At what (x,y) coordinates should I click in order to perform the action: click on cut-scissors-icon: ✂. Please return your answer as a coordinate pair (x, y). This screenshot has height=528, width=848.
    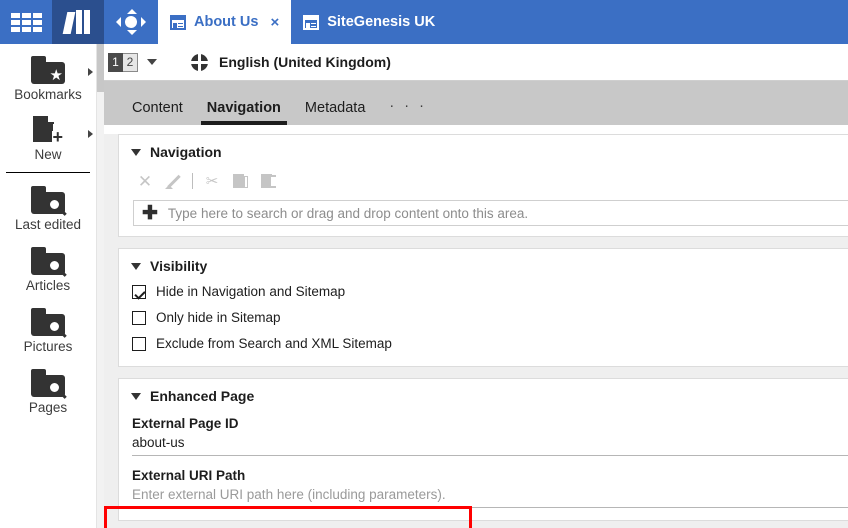
    Looking at the image, I should click on (212, 181).